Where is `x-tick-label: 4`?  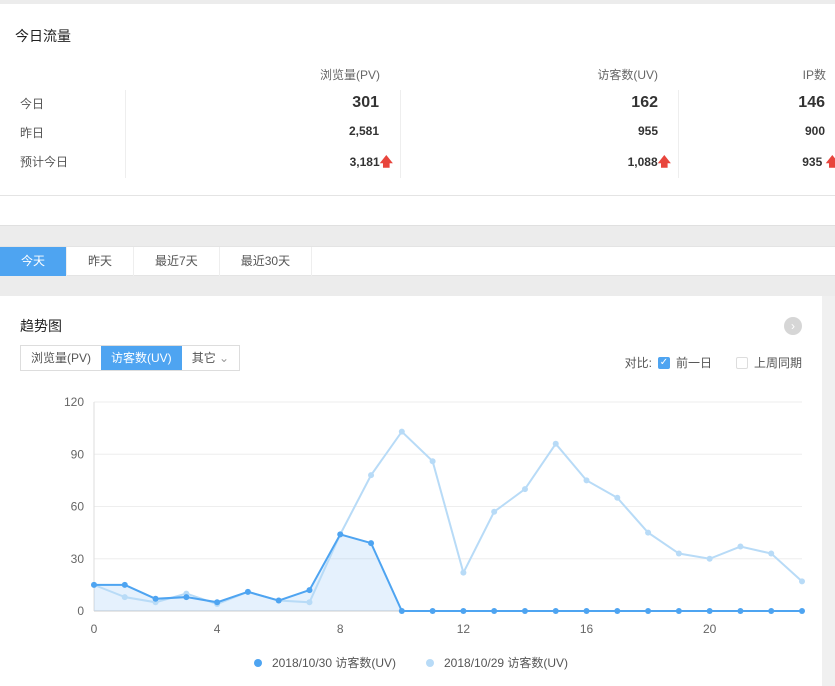
x-tick-label: 4 is located at coordinates (217, 629).